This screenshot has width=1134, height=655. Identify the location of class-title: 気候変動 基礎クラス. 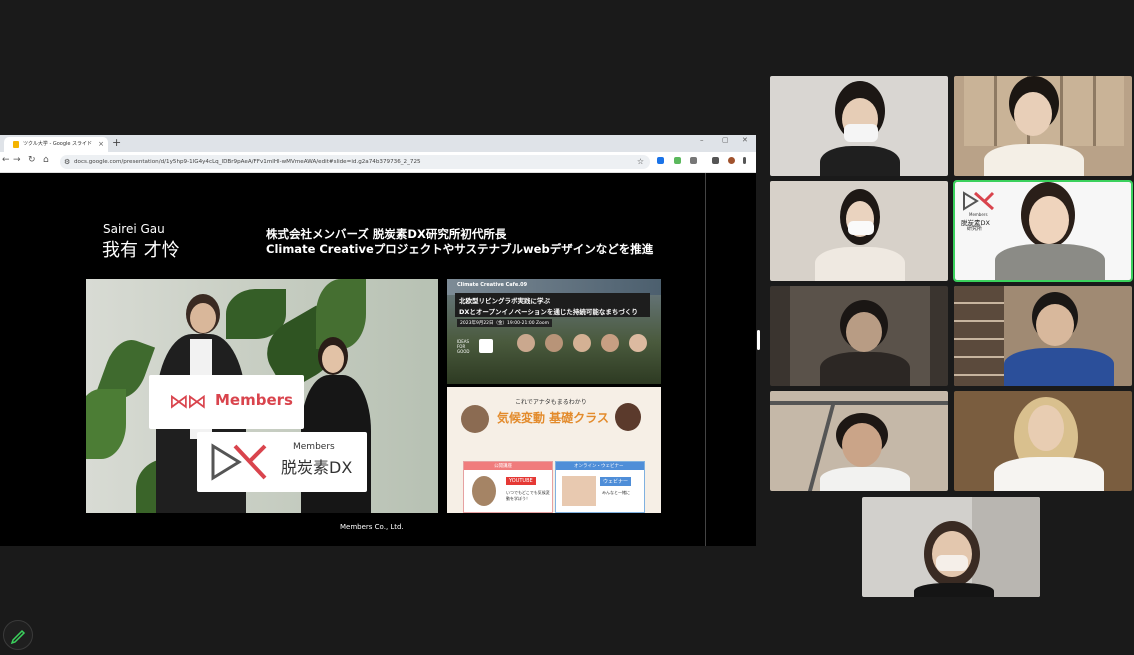
(553, 418).